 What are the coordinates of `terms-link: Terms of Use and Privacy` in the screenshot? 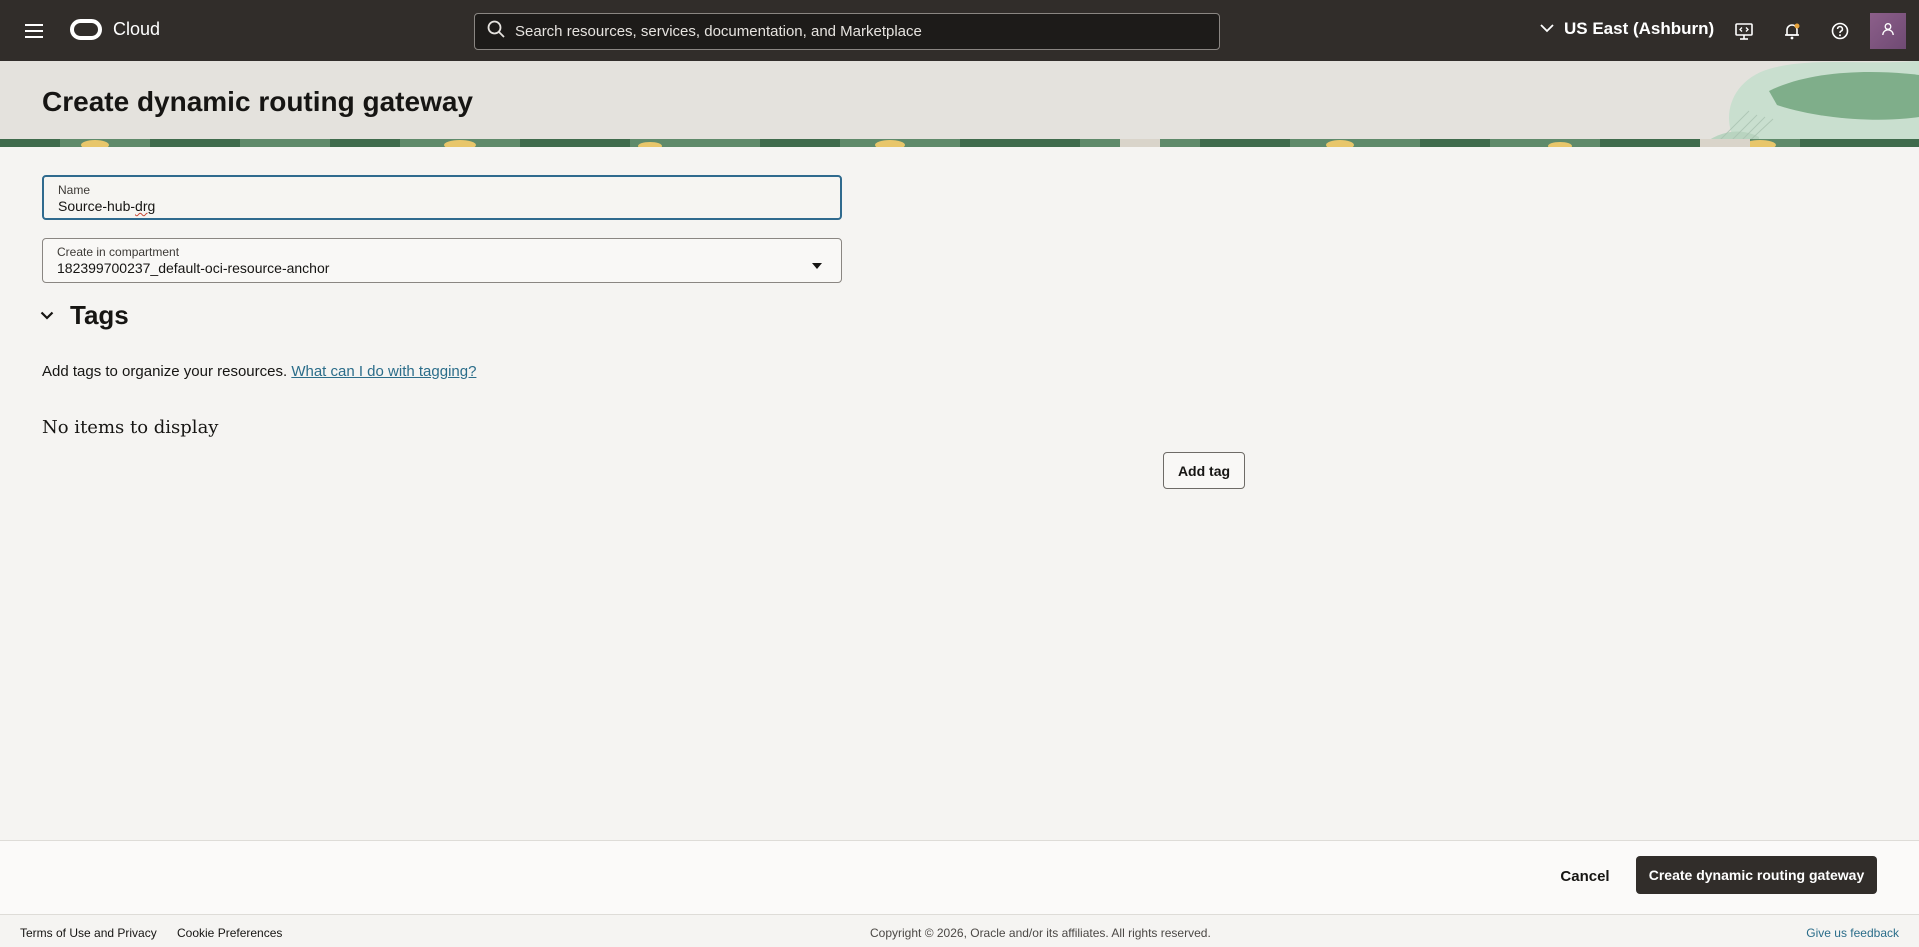 It's located at (88, 933).